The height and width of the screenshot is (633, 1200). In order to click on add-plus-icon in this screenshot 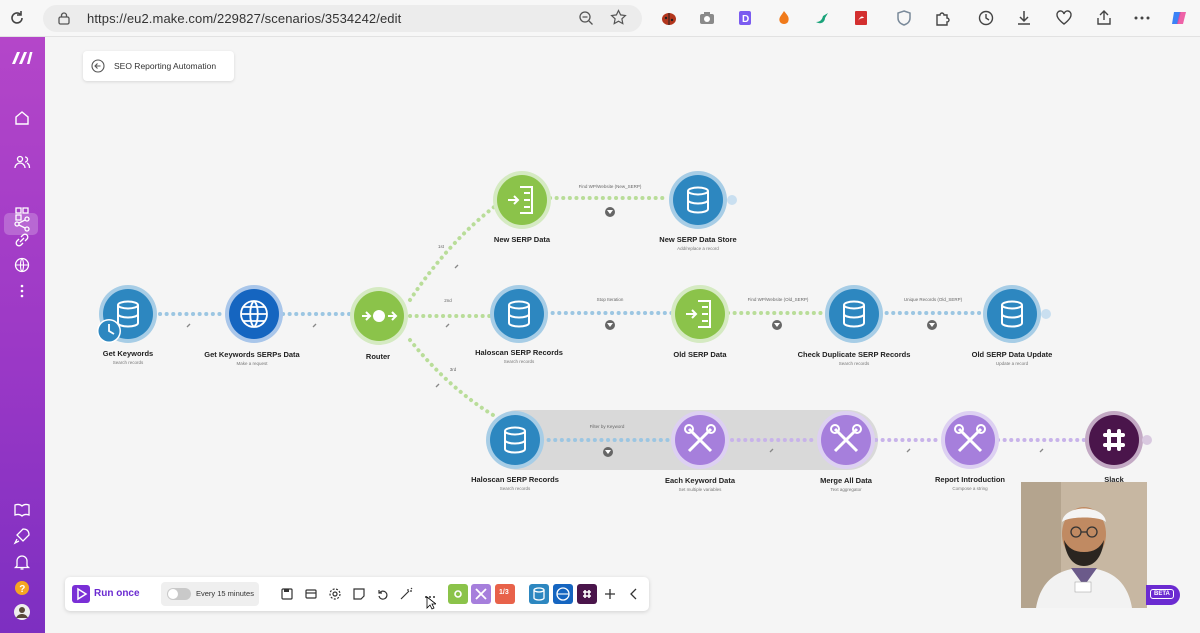, I will do `click(610, 594)`.